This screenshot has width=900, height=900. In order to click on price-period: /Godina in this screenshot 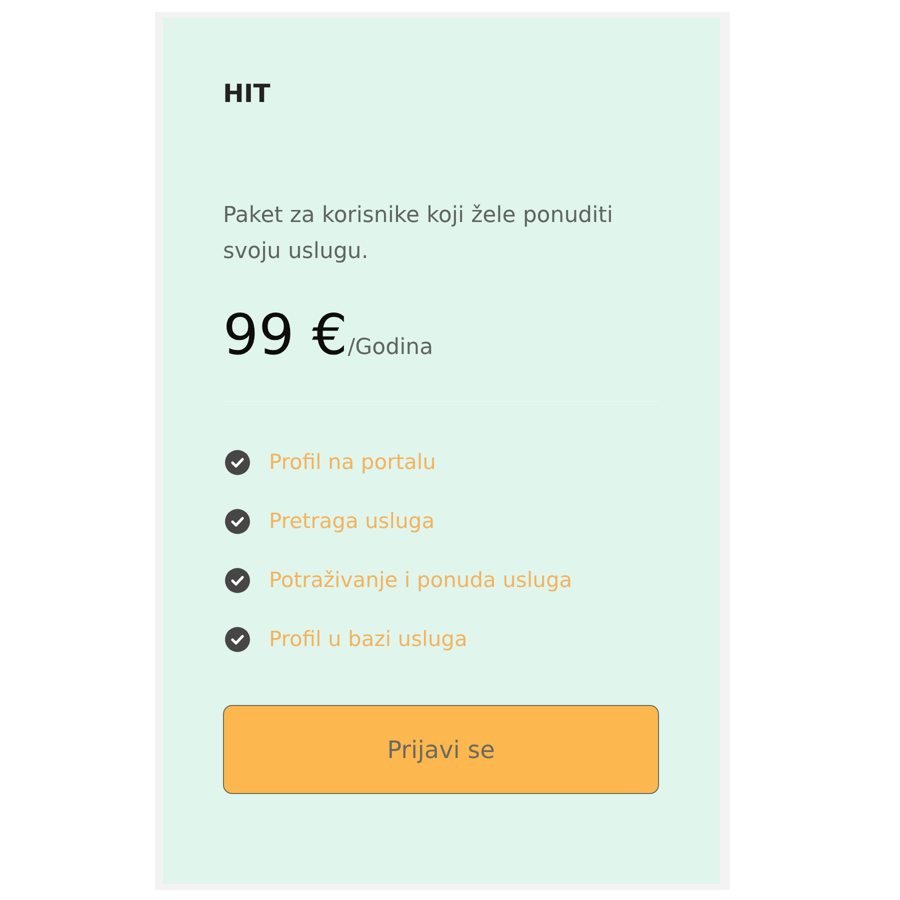, I will do `click(391, 348)`.